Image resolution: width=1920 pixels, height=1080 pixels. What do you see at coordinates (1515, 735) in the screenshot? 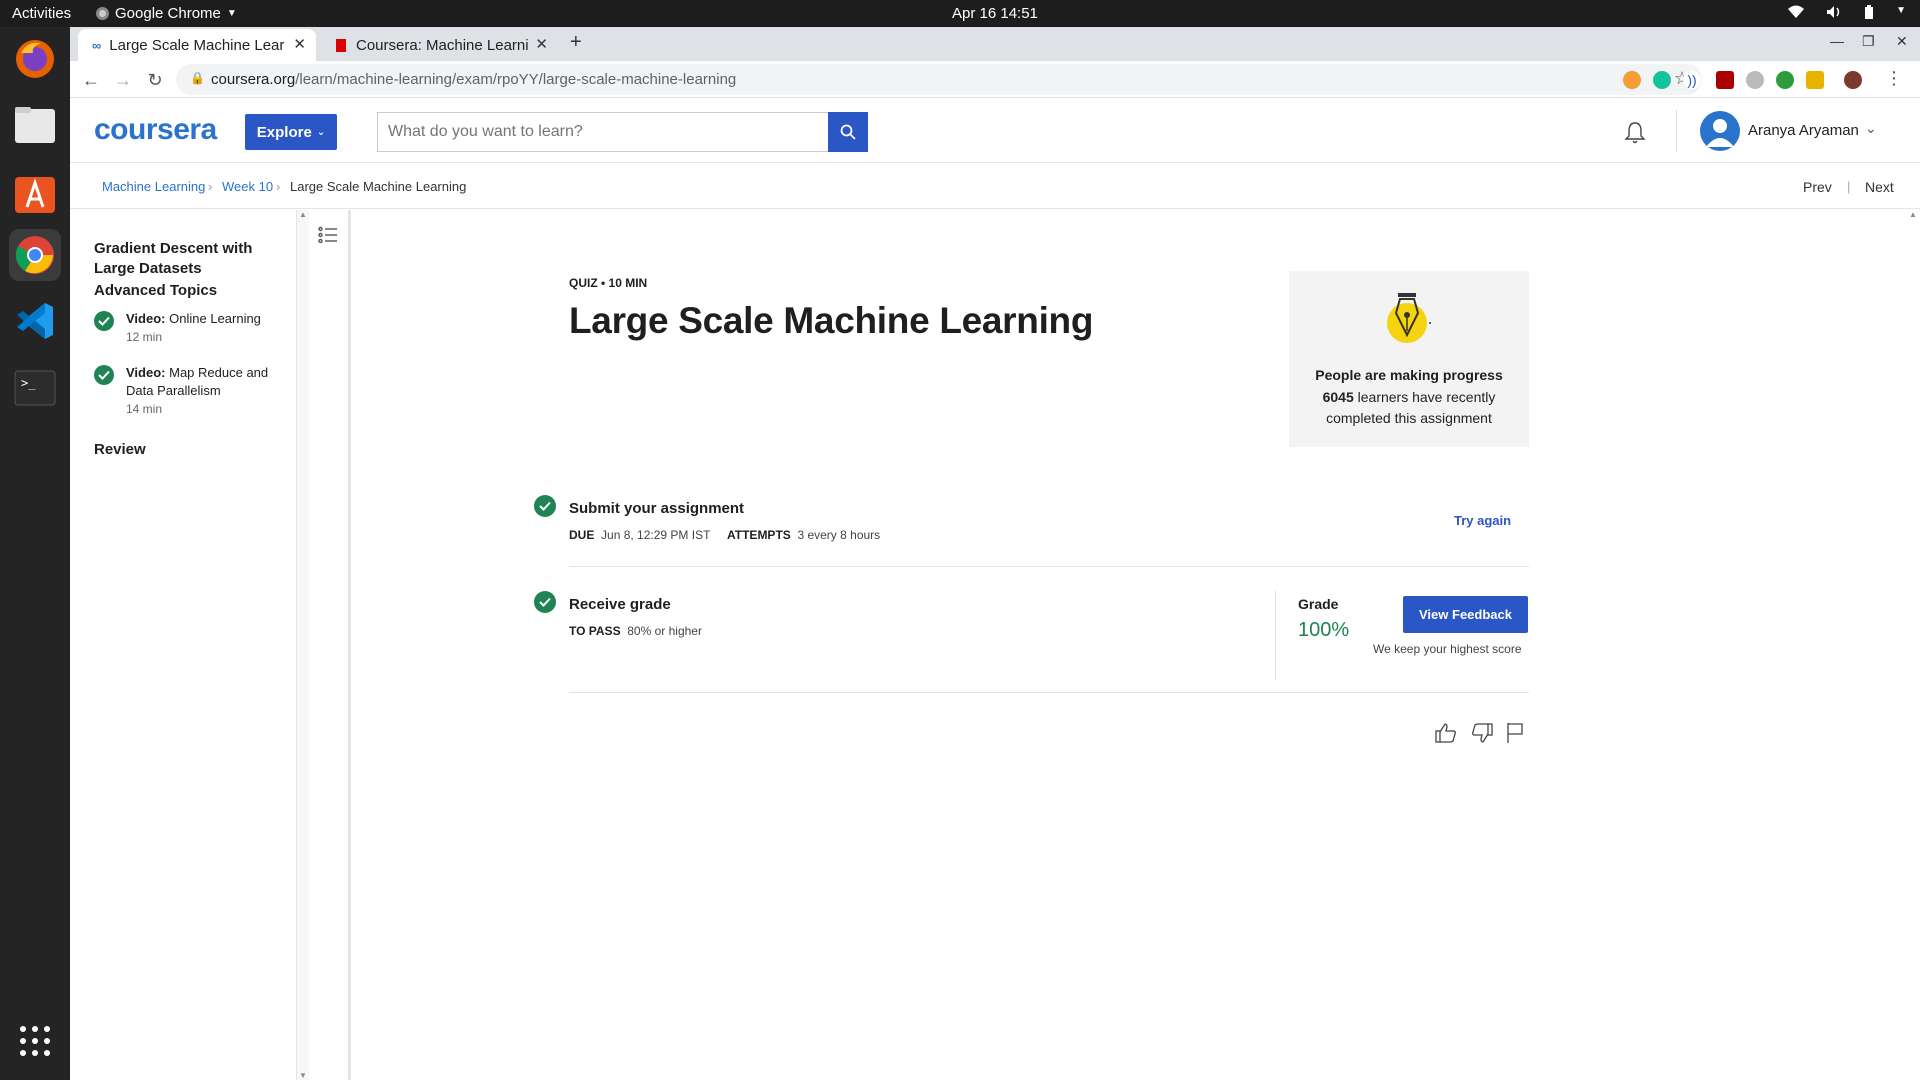
I see `flag-icon` at bounding box center [1515, 735].